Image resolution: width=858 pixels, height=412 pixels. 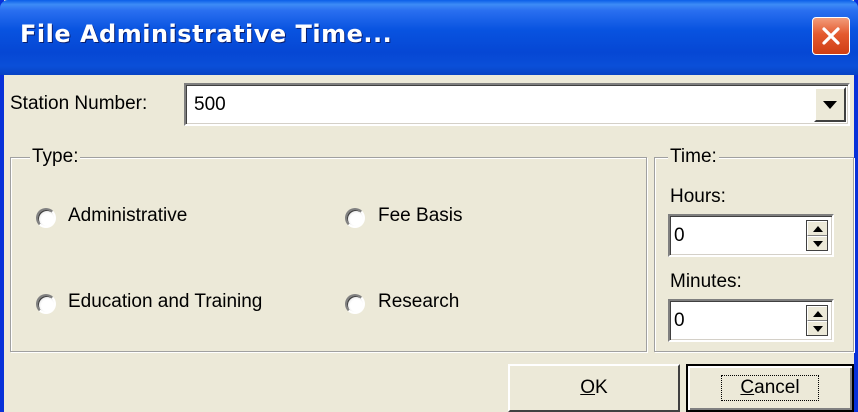 I want to click on close-icon, so click(x=831, y=36).